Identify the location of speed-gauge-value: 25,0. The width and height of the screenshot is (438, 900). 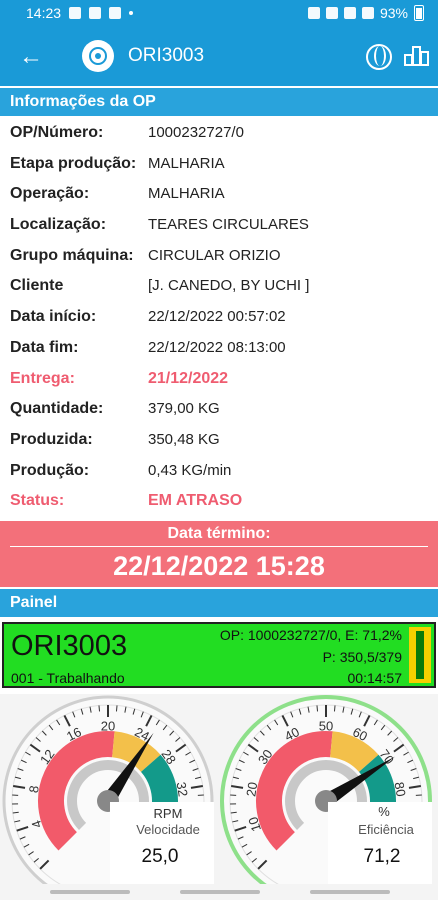
(160, 856).